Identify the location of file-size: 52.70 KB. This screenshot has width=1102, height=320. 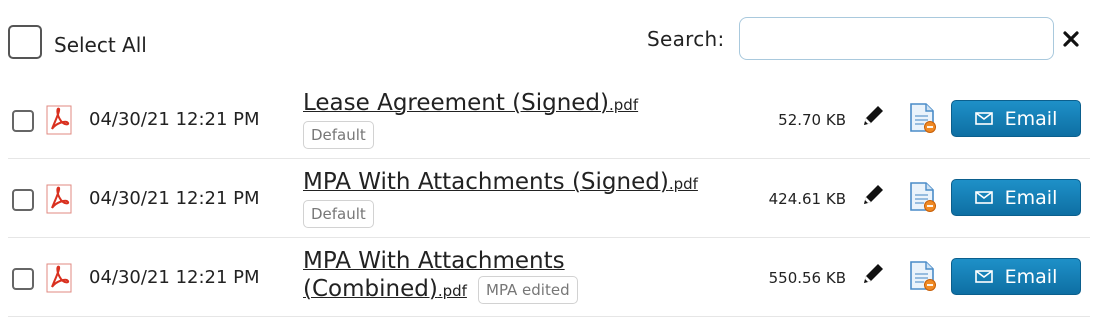
(812, 120).